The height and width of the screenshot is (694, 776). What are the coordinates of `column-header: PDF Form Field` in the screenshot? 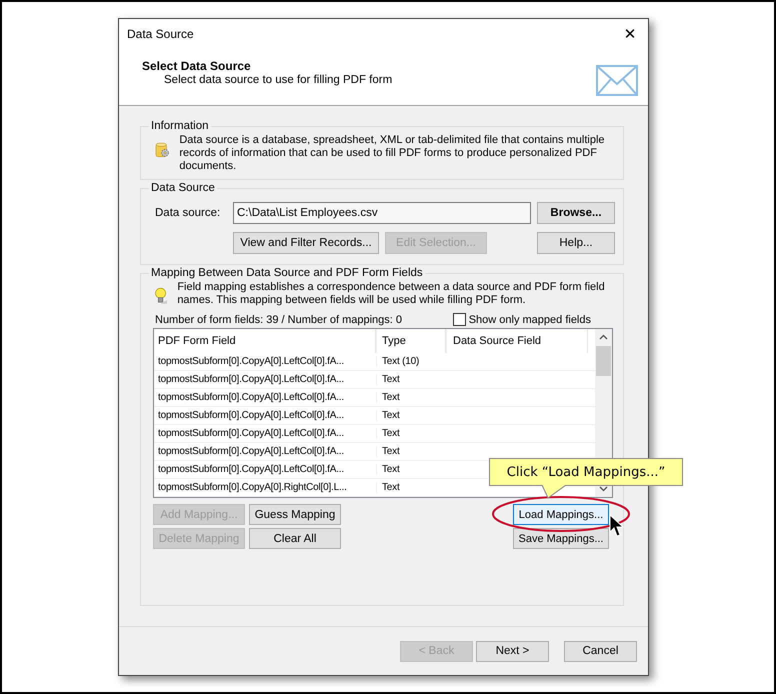 It's located at (265, 341).